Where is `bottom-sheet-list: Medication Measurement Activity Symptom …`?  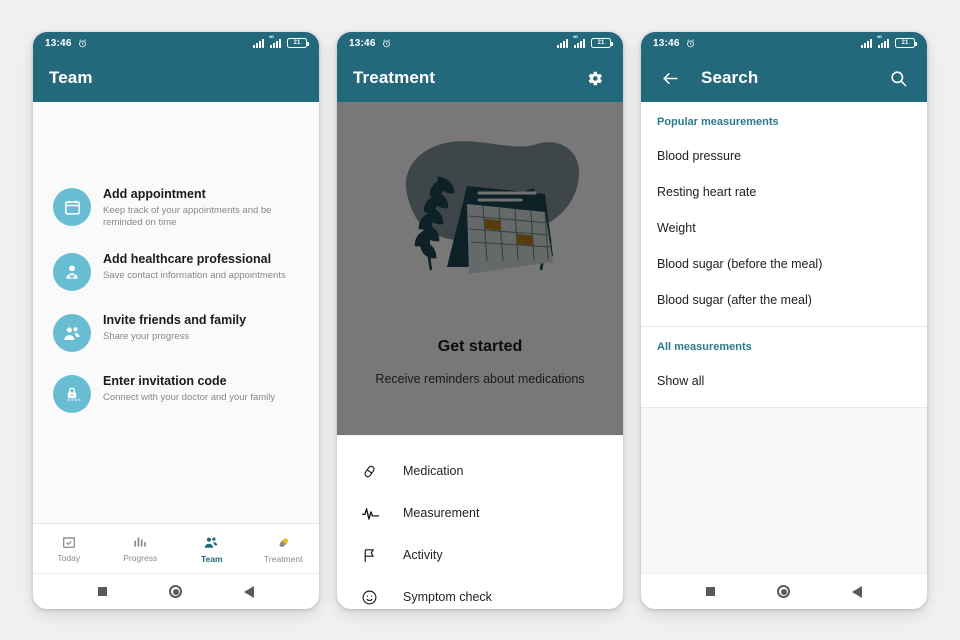 bottom-sheet-list: Medication Measurement Activity Symptom … is located at coordinates (480, 522).